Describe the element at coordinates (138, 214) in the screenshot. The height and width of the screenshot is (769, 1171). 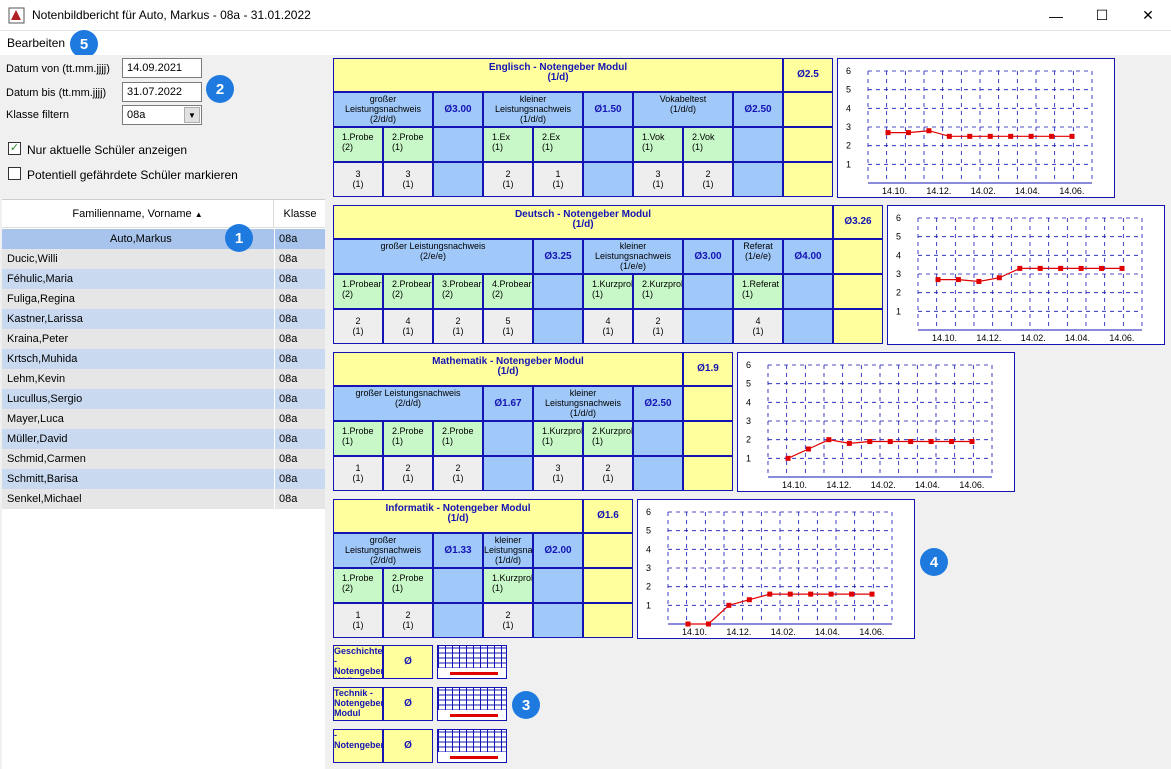
I see `header-name-column: Familienname, Vorname ▲` at that location.